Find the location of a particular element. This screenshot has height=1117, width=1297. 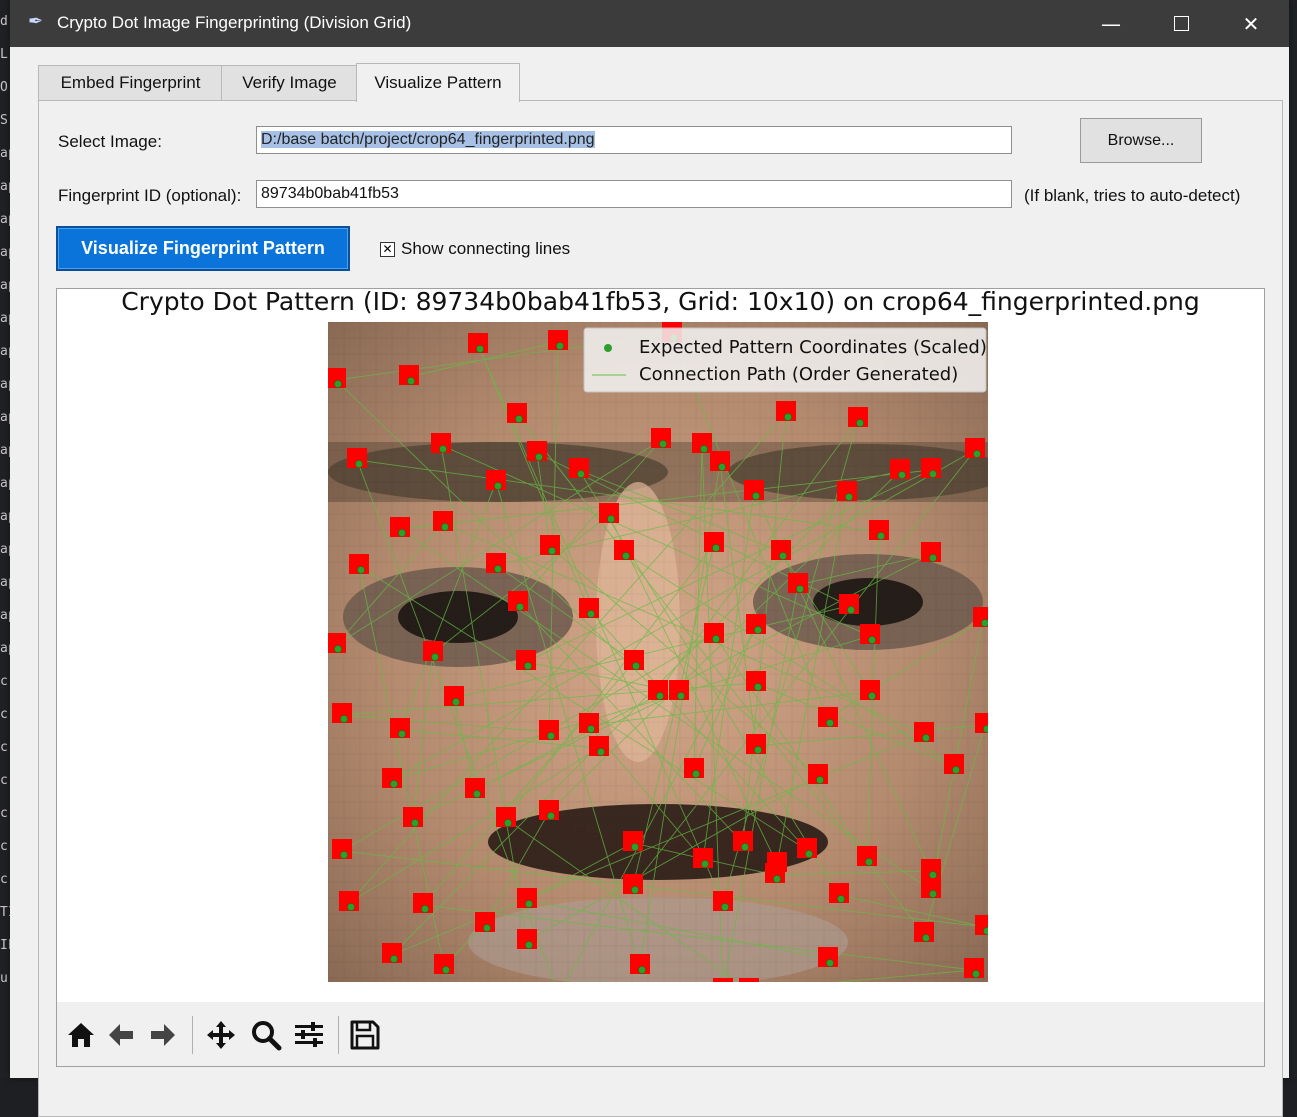

fingerprint-id-label: Fingerprint ID (optional): is located at coordinates (150, 195).